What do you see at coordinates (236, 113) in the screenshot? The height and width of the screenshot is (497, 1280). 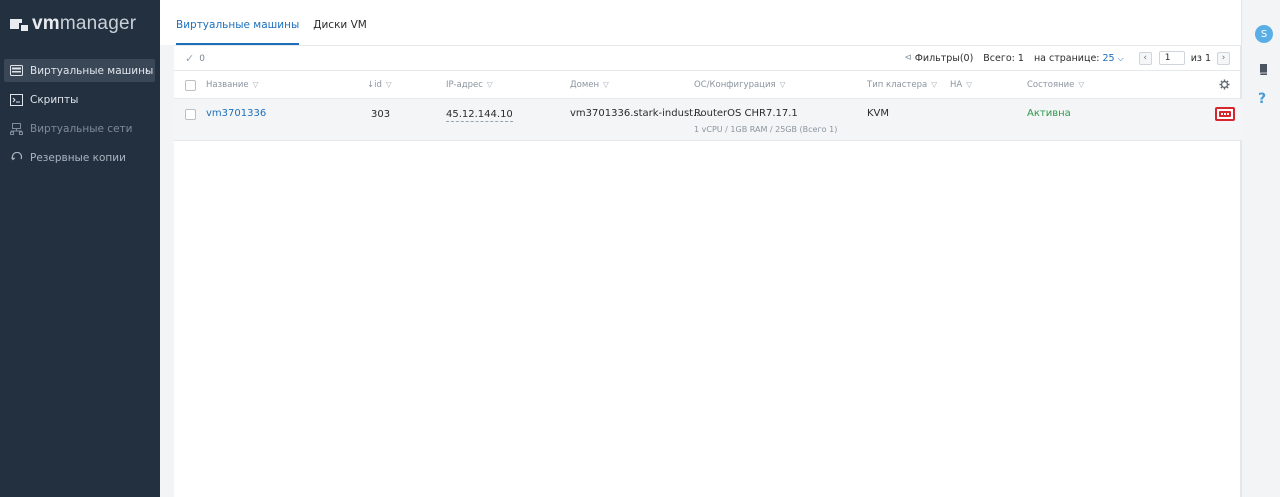 I see `vm-name-link: vm3701336` at bounding box center [236, 113].